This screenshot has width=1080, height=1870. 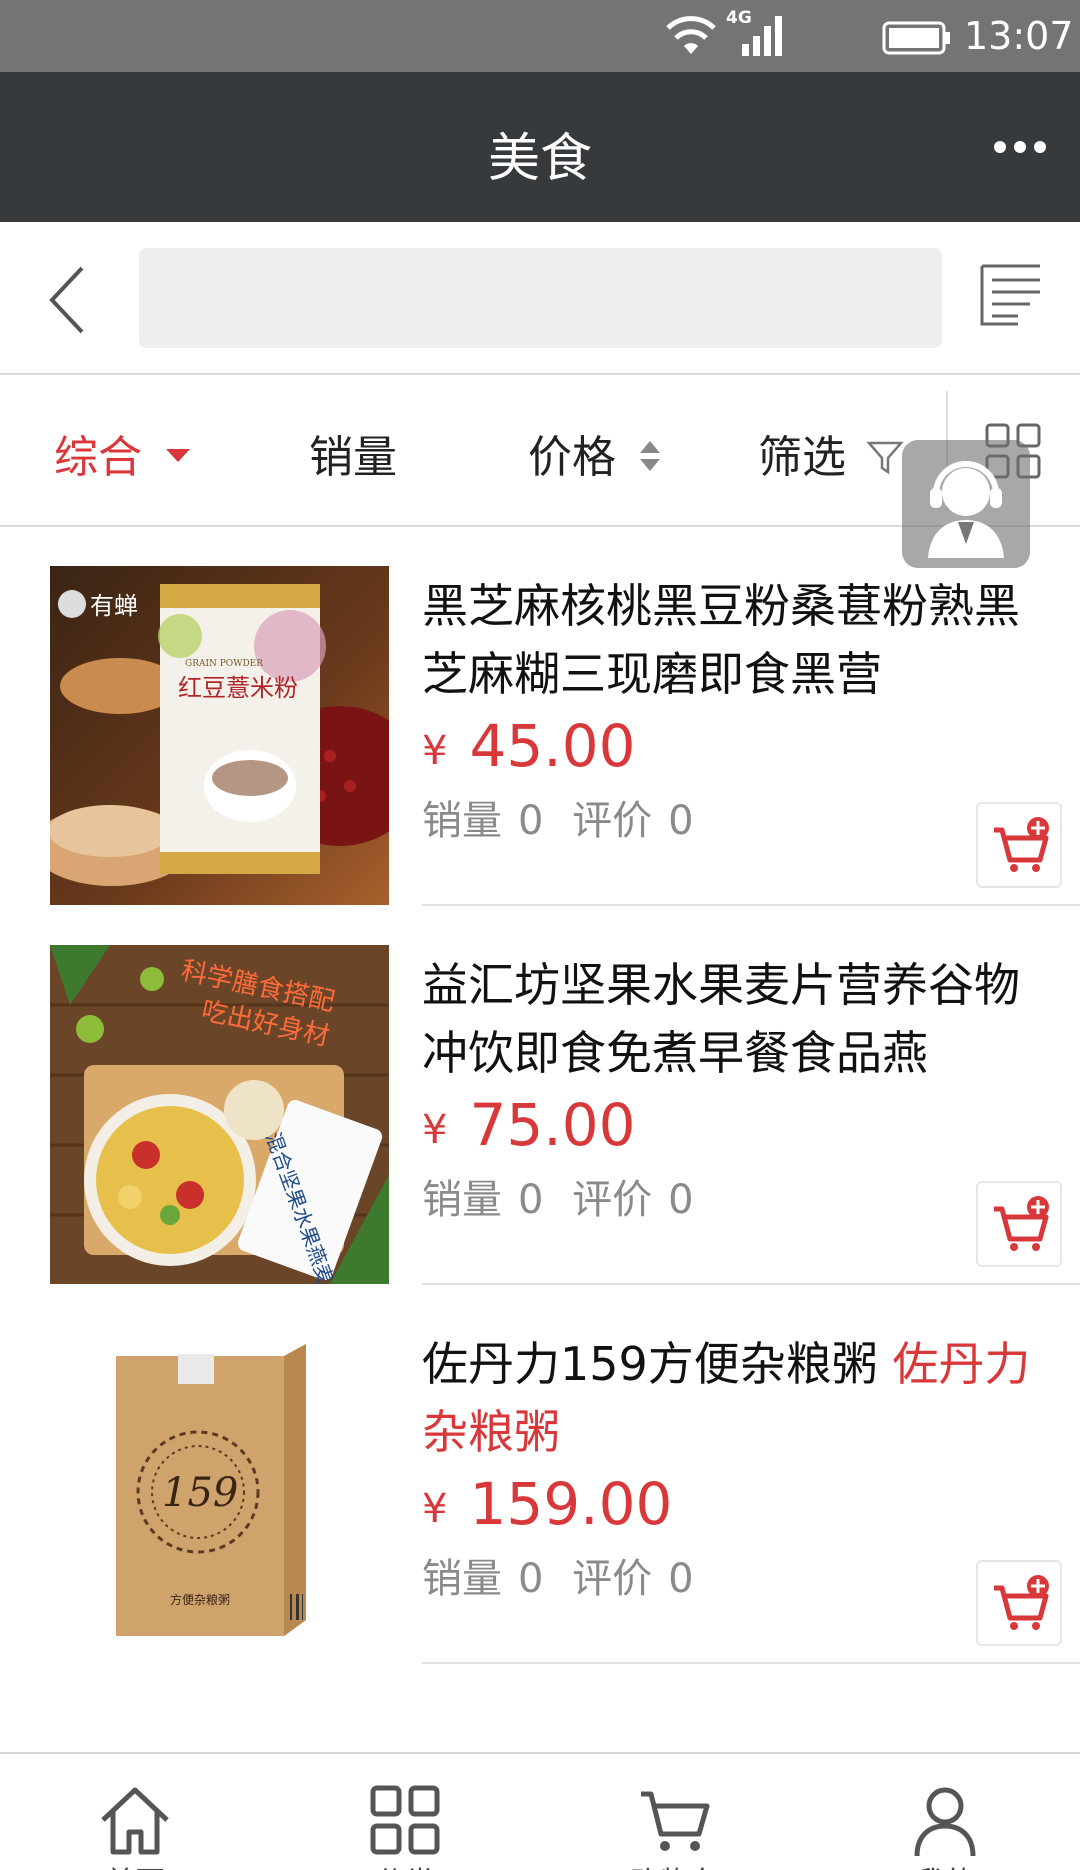 I want to click on image-subtitle: GRAIN POWDER, so click(x=224, y=664).